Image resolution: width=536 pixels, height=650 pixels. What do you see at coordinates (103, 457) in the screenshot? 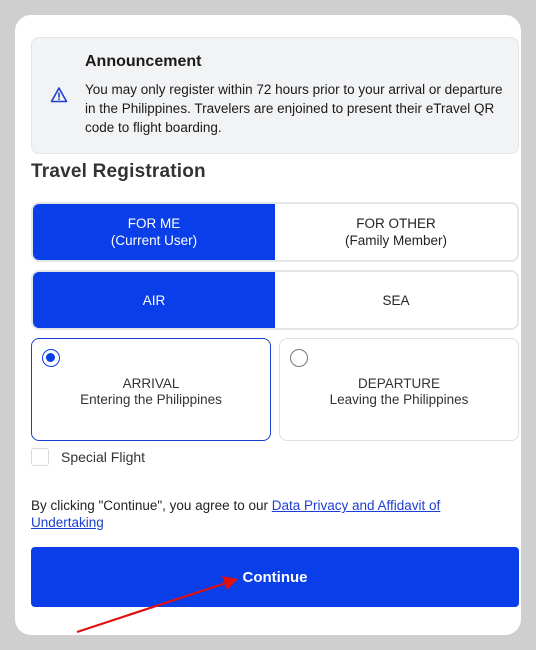
I see `special-flight-label: Special Flight` at bounding box center [103, 457].